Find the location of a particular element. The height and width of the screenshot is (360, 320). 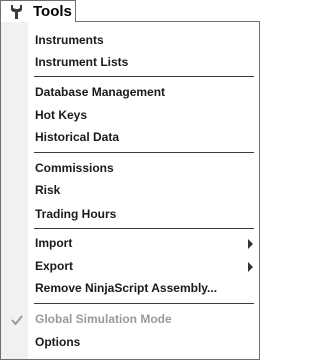

tools-menu-tab: Tools is located at coordinates (38, 11).